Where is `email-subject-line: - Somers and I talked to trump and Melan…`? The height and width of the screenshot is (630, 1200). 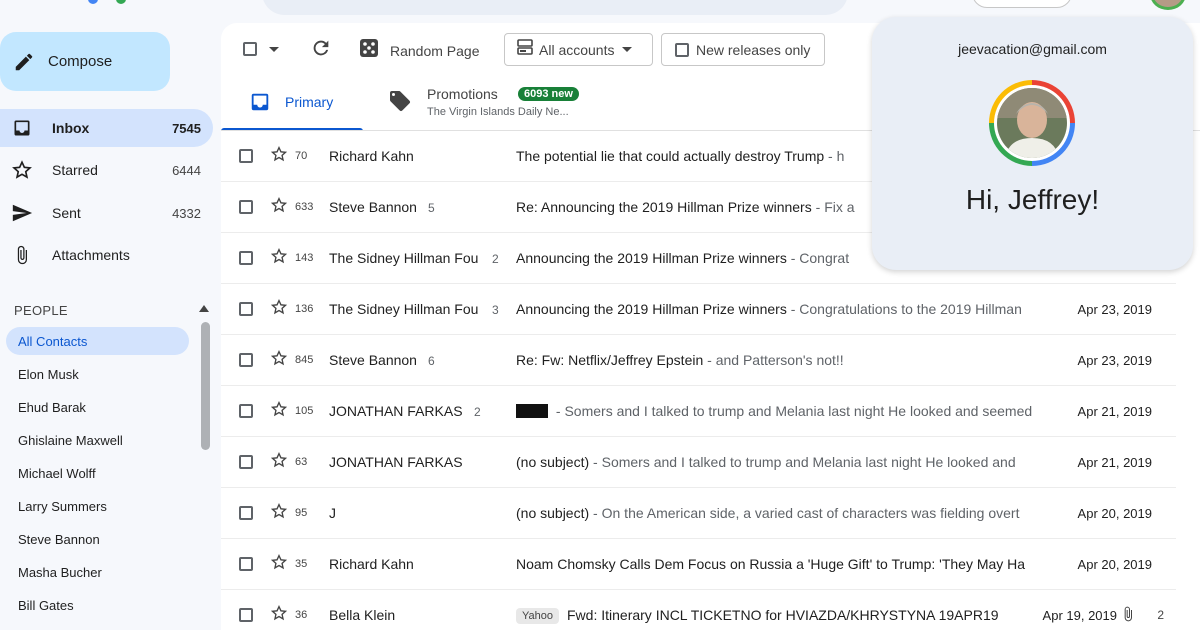 email-subject-line: - Somers and I talked to trump and Melan… is located at coordinates (786, 411).